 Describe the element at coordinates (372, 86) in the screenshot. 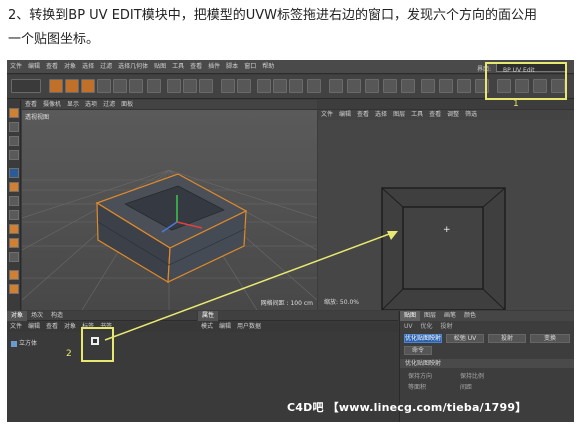

I see `uv-tool-3-icon` at that location.